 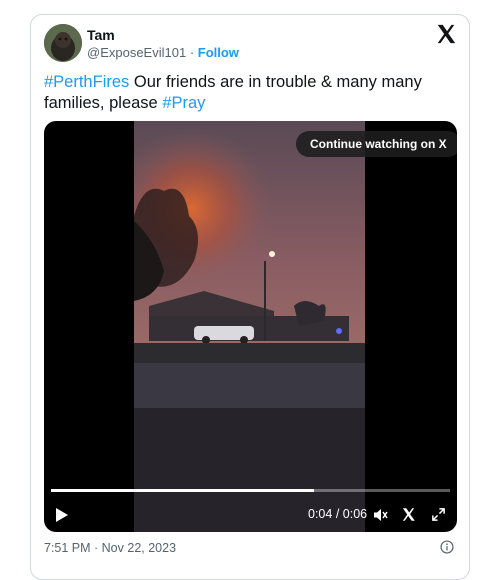 I want to click on video-progress-bar, so click(x=250, y=490).